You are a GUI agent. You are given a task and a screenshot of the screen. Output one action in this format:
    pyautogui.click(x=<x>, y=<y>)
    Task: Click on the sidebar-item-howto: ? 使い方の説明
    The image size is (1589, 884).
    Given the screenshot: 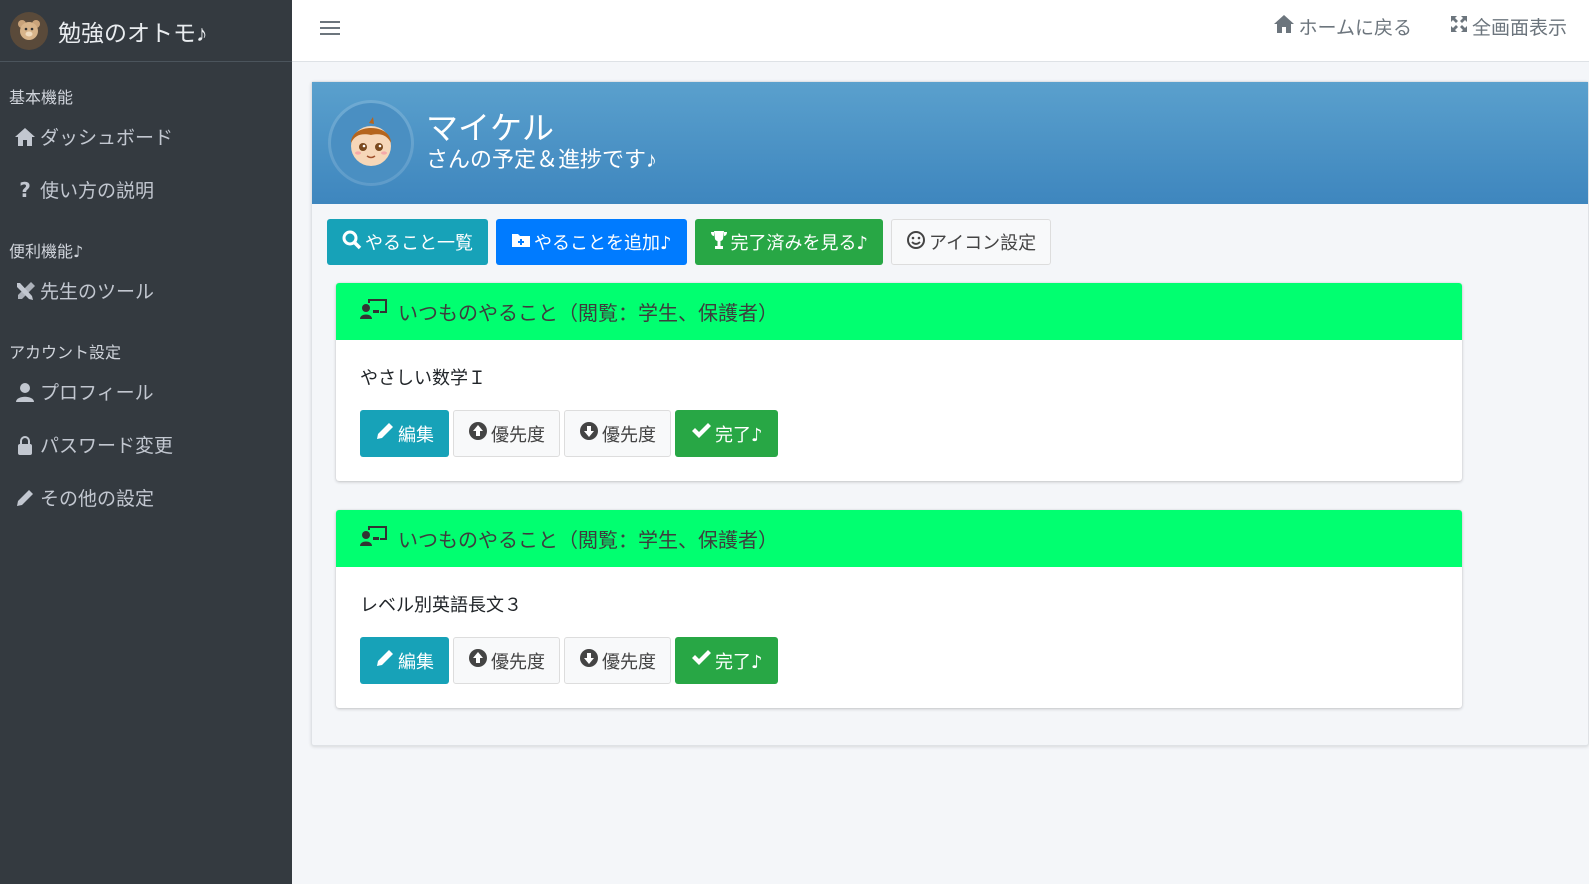 What is the action you would take?
    pyautogui.click(x=146, y=189)
    